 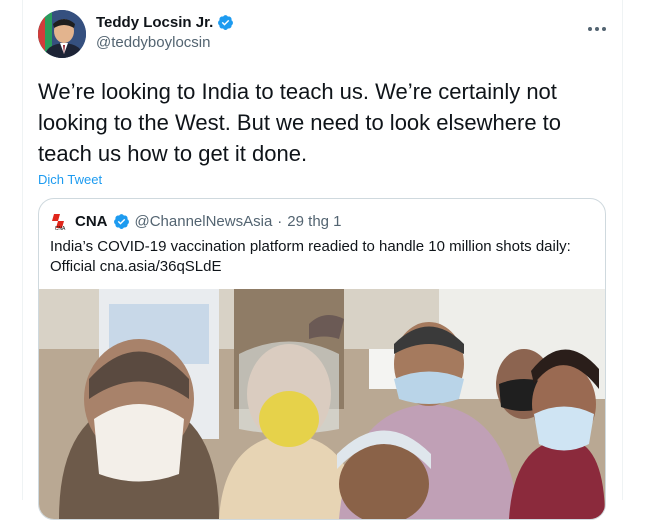 What do you see at coordinates (314, 221) in the screenshot?
I see `quoted-date: 29 thg 1` at bounding box center [314, 221].